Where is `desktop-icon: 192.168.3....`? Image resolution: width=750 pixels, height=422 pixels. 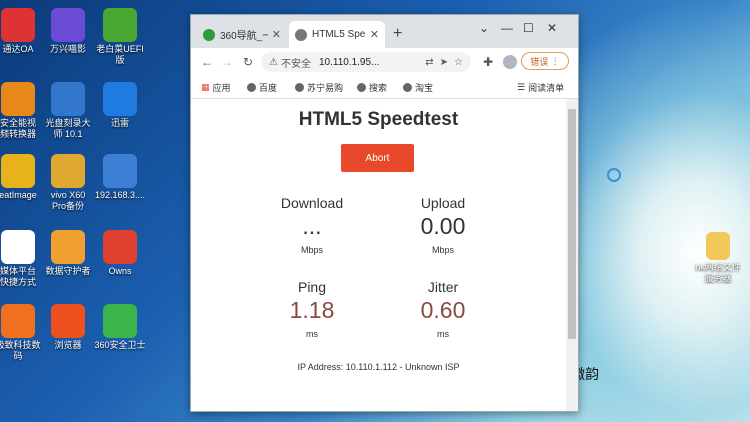
desktop-icon: 192.168.3.... is located at coordinates (120, 177).